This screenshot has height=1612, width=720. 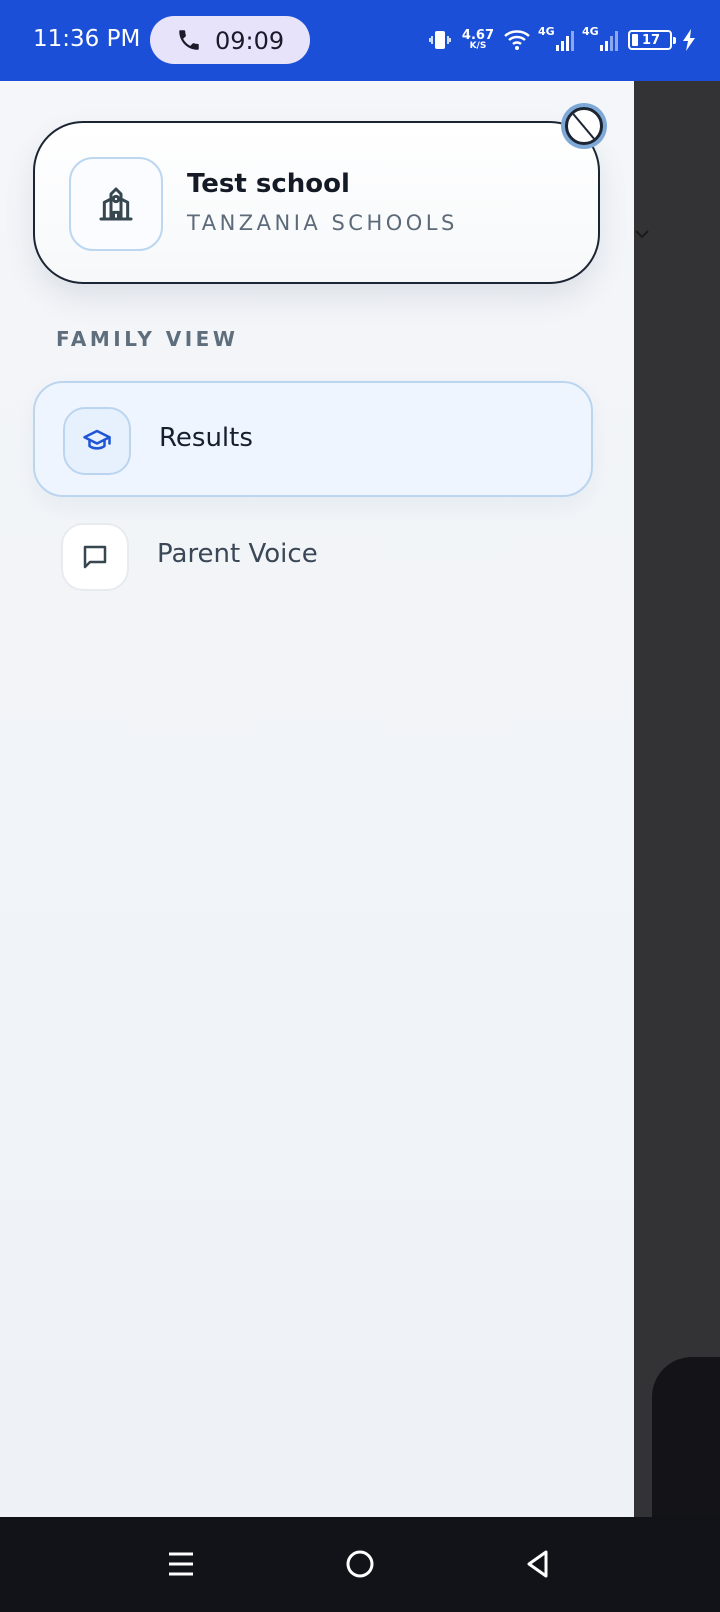 I want to click on phone-icon, so click(x=189, y=40).